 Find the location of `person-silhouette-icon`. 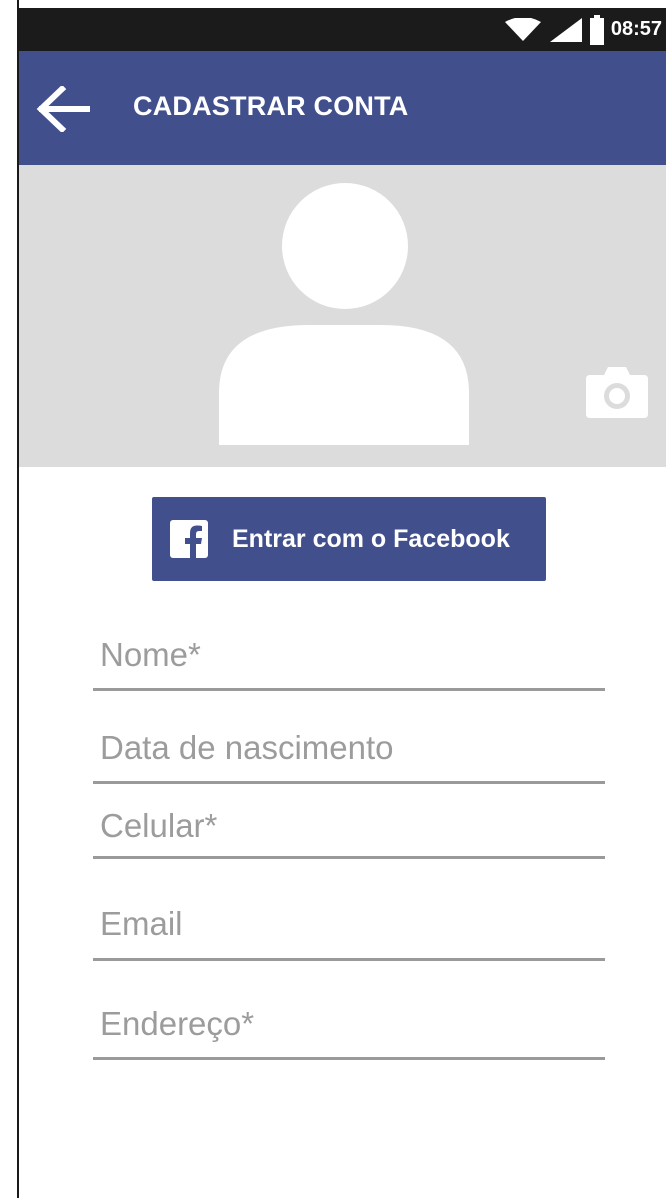

person-silhouette-icon is located at coordinates (344, 314).